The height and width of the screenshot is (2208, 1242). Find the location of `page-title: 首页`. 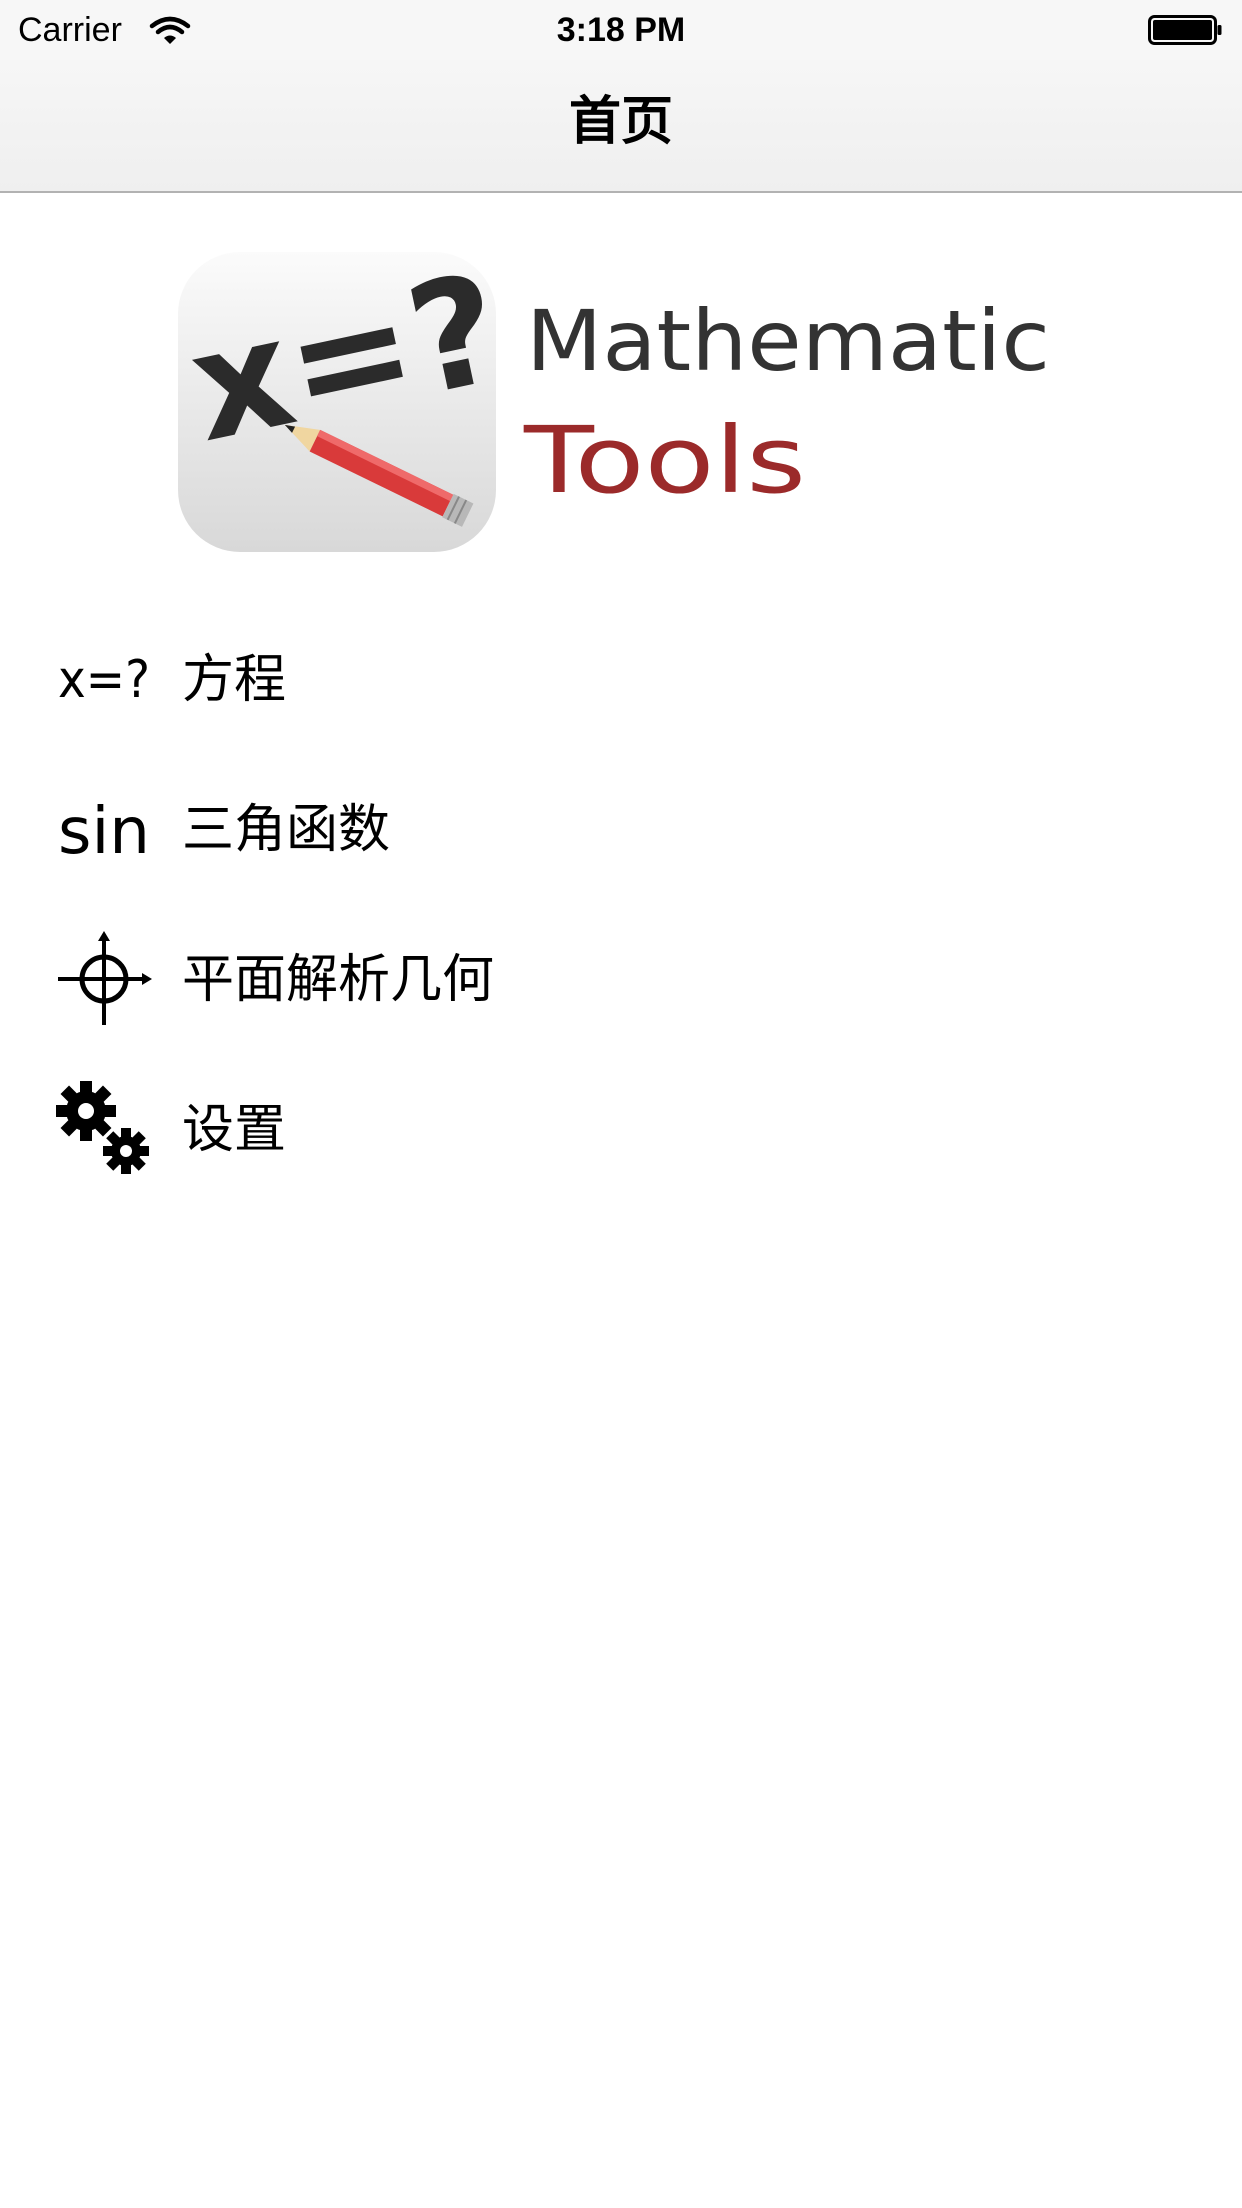

page-title: 首页 is located at coordinates (620, 122).